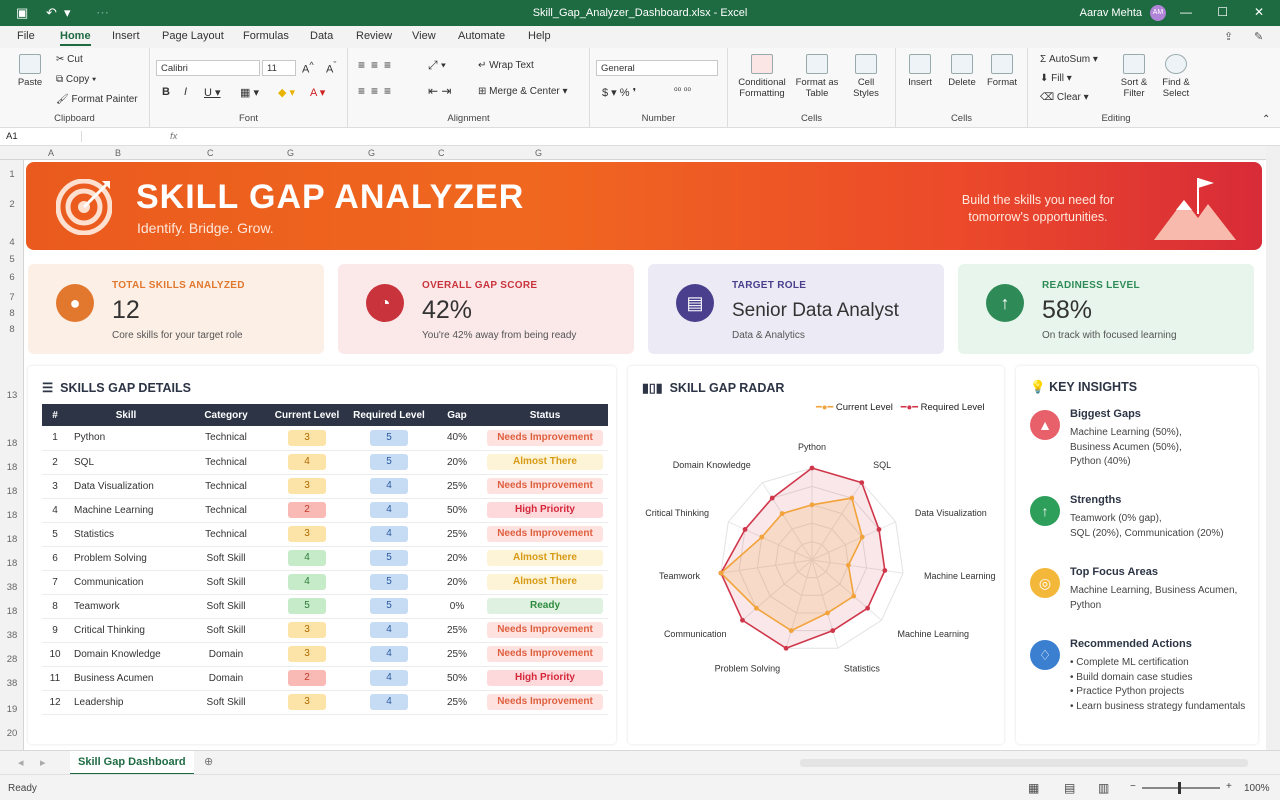 The width and height of the screenshot is (1280, 800). What do you see at coordinates (12, 733) in the screenshot?
I see `row-header: 20` at bounding box center [12, 733].